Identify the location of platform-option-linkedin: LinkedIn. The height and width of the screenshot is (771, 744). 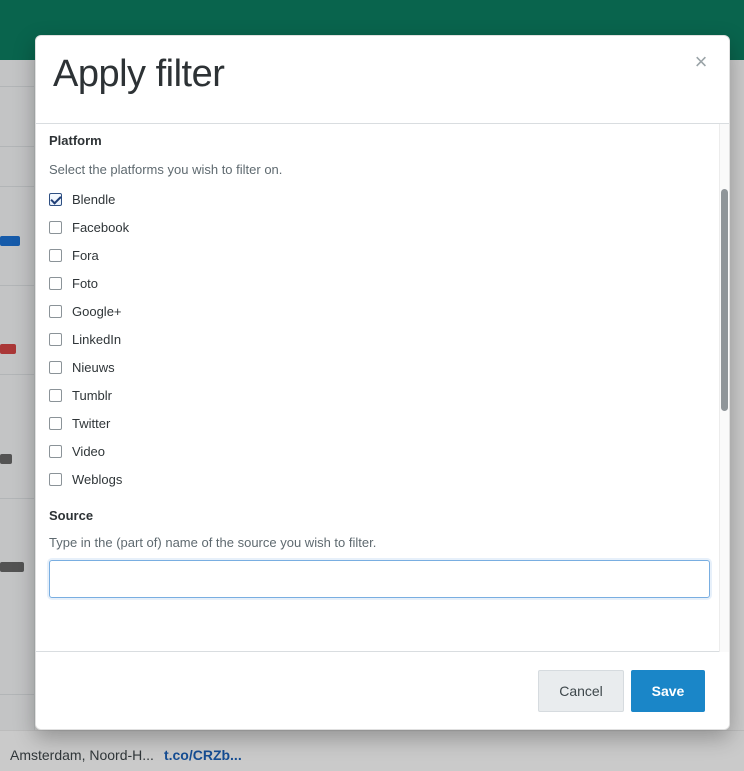
(380, 339).